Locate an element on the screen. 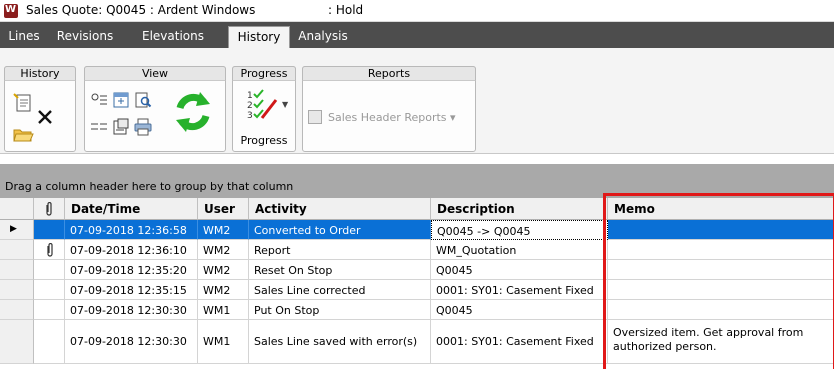  properties-icon is located at coordinates (121, 127).